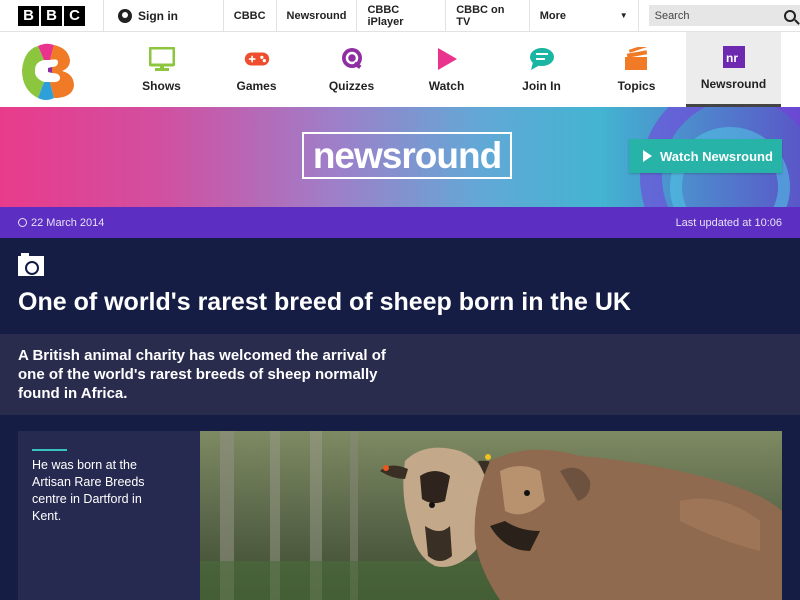  I want to click on nav-label: Shows, so click(161, 85).